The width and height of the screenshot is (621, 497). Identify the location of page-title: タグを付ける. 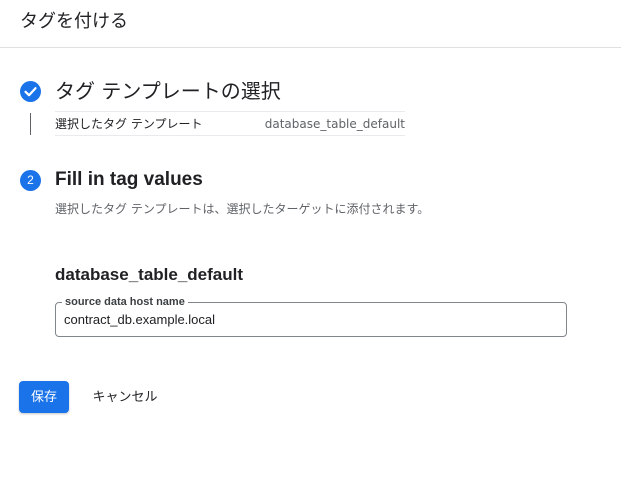
(74, 21).